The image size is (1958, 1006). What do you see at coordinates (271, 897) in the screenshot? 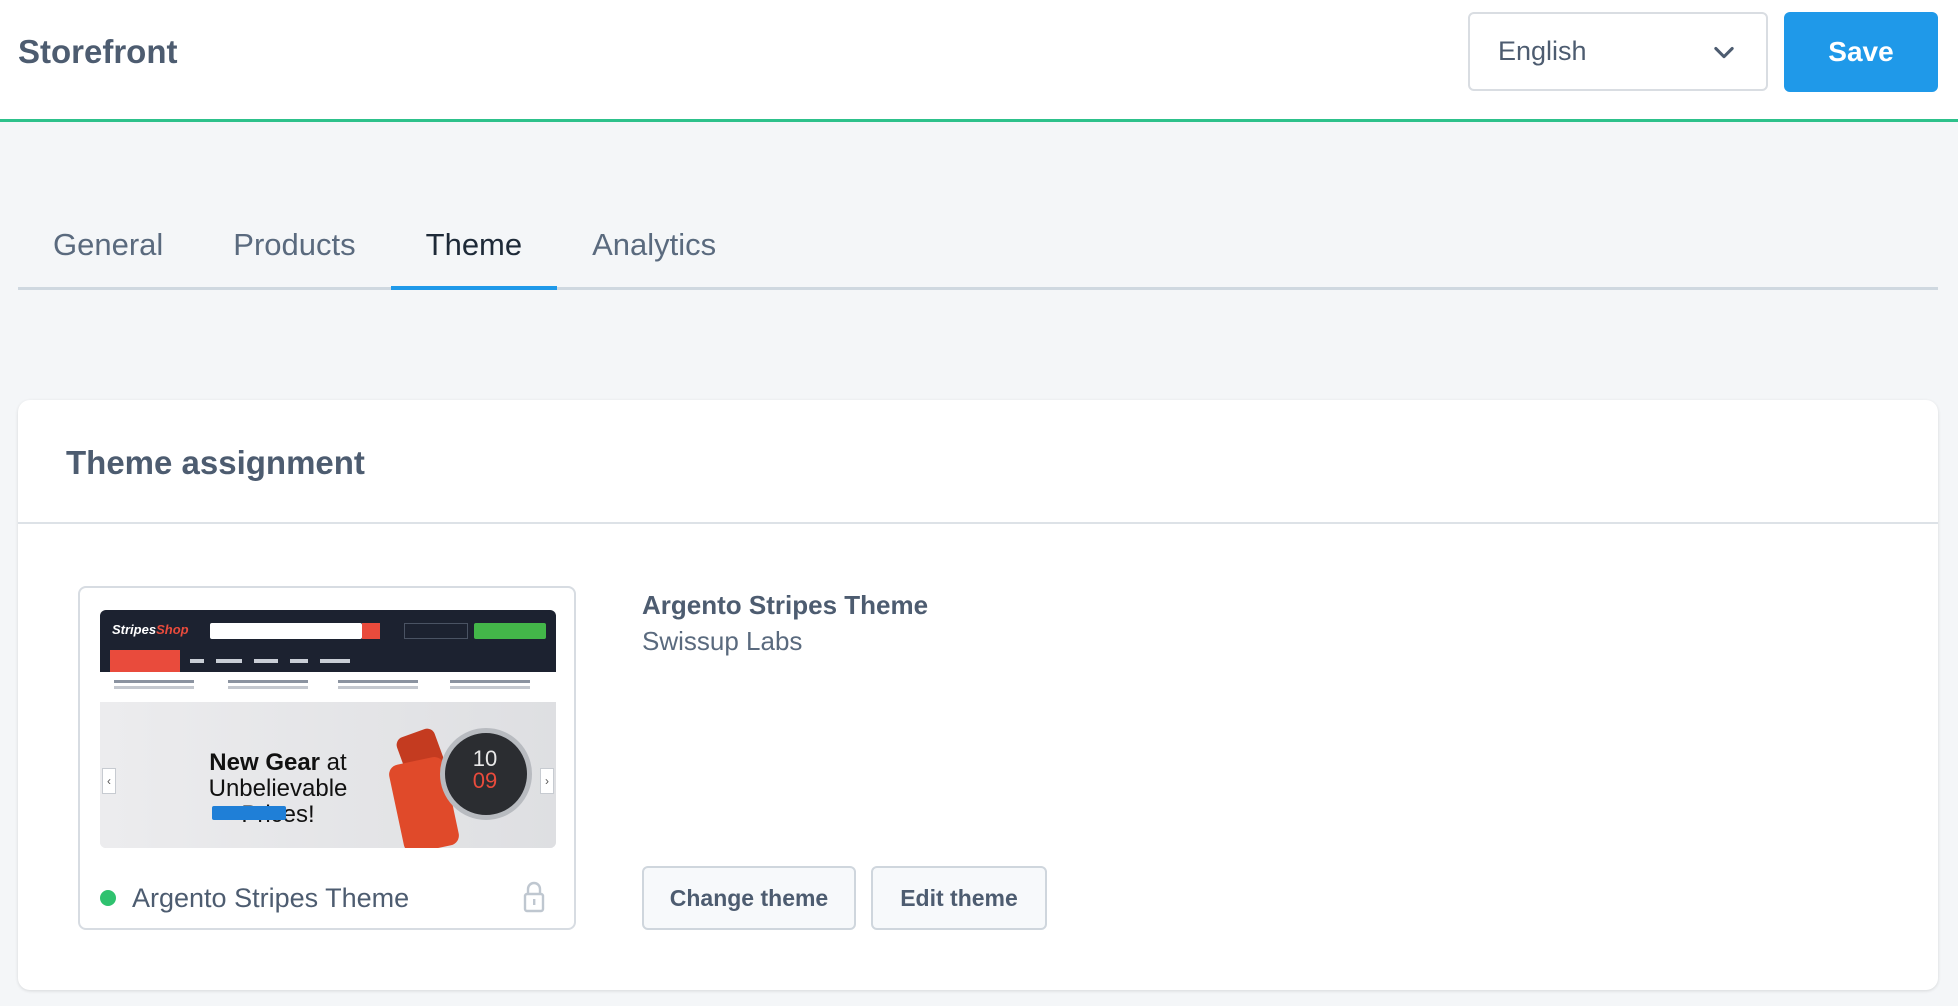
I see `theme-tile-name: Argento Stripes Theme` at bounding box center [271, 897].